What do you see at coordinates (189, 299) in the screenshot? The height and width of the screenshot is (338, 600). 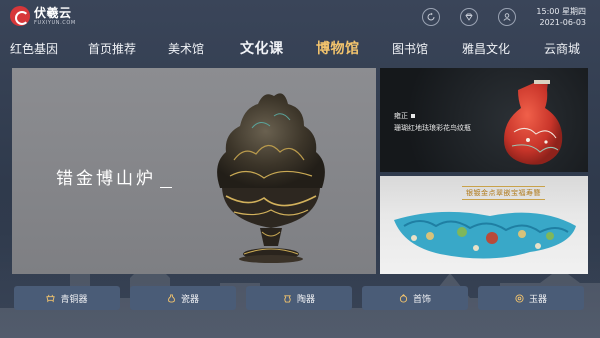 I see `category-label: 瓷器` at bounding box center [189, 299].